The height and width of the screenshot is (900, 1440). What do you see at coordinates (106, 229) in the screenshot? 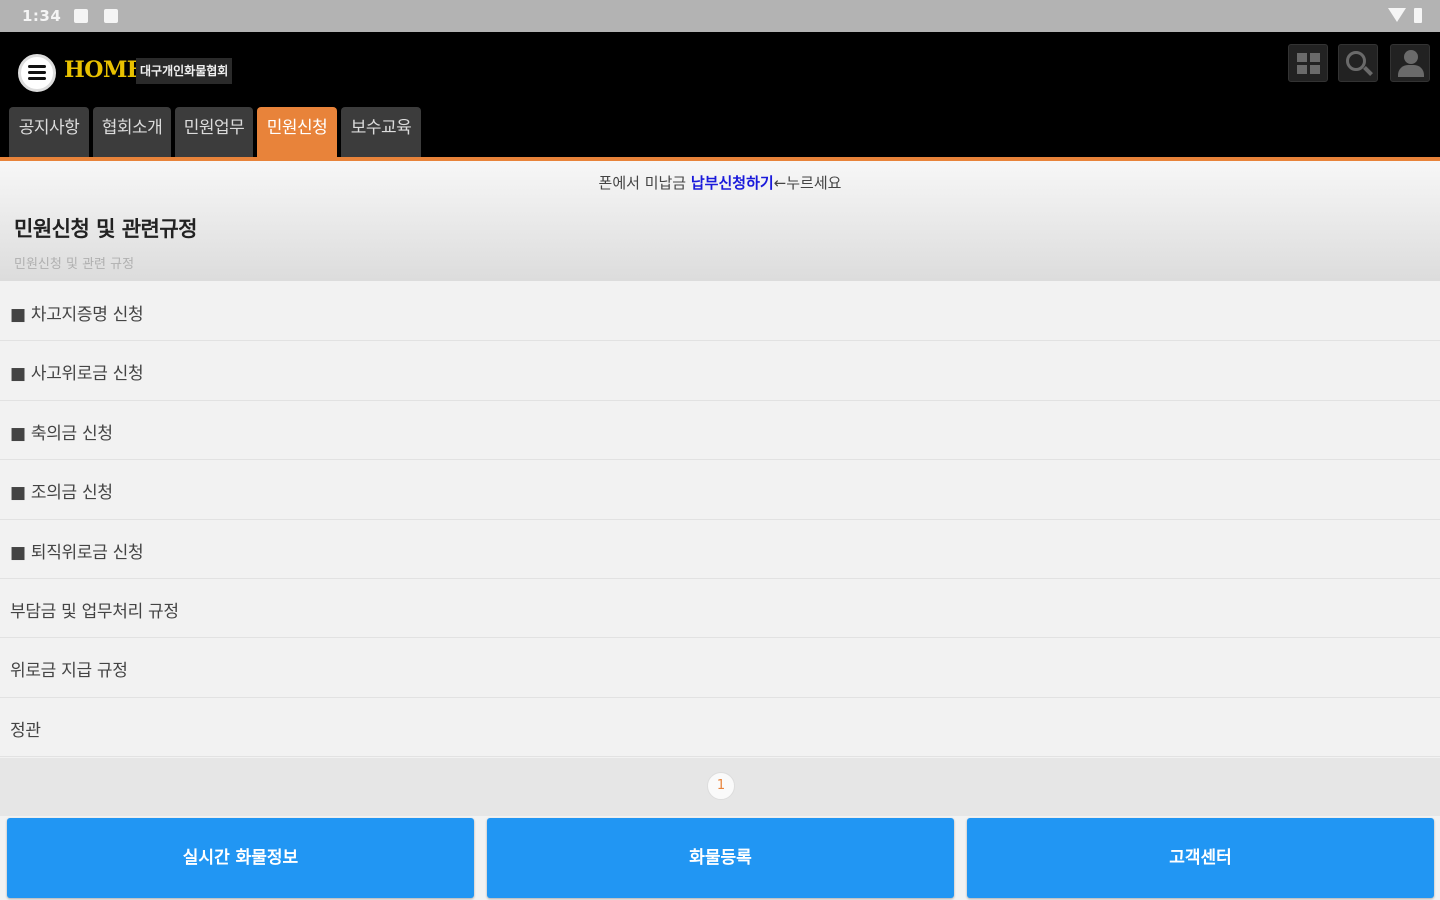
I see `page-title: 민원신청 및 관련규정` at bounding box center [106, 229].